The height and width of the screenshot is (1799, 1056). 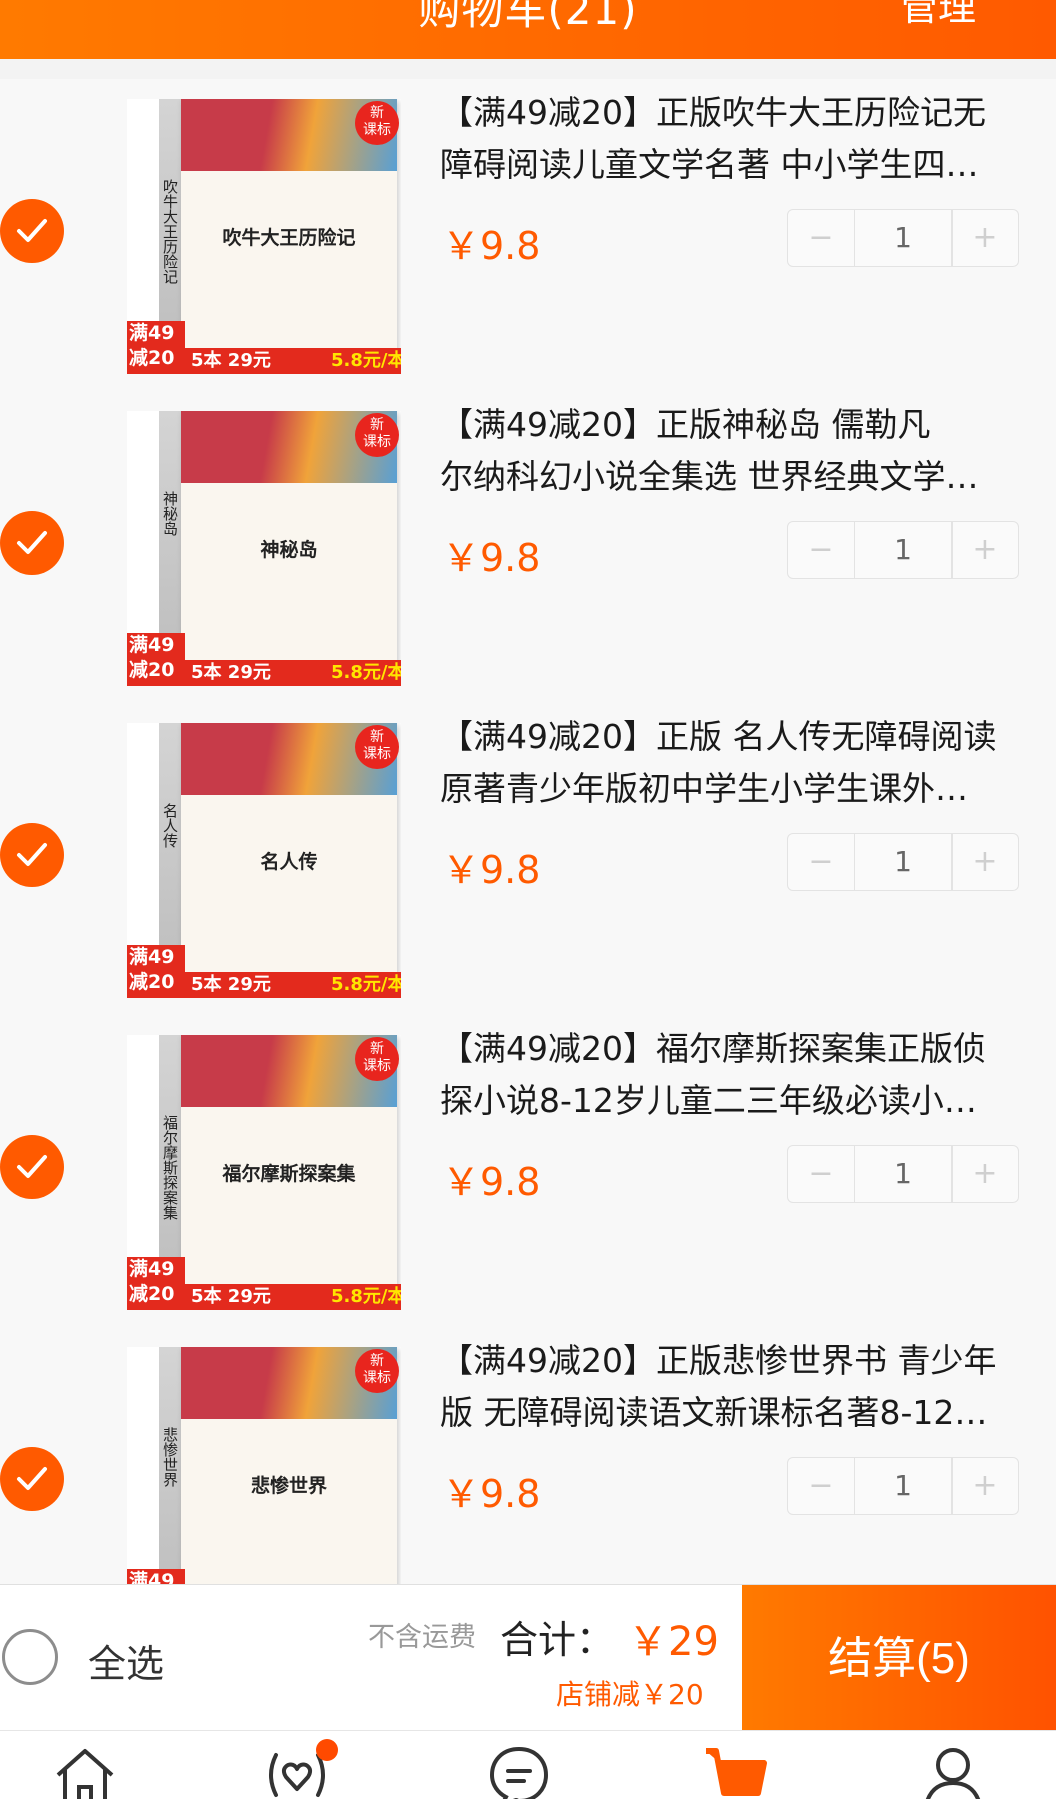 What do you see at coordinates (30, 1657) in the screenshot?
I see `select-all-checkbox` at bounding box center [30, 1657].